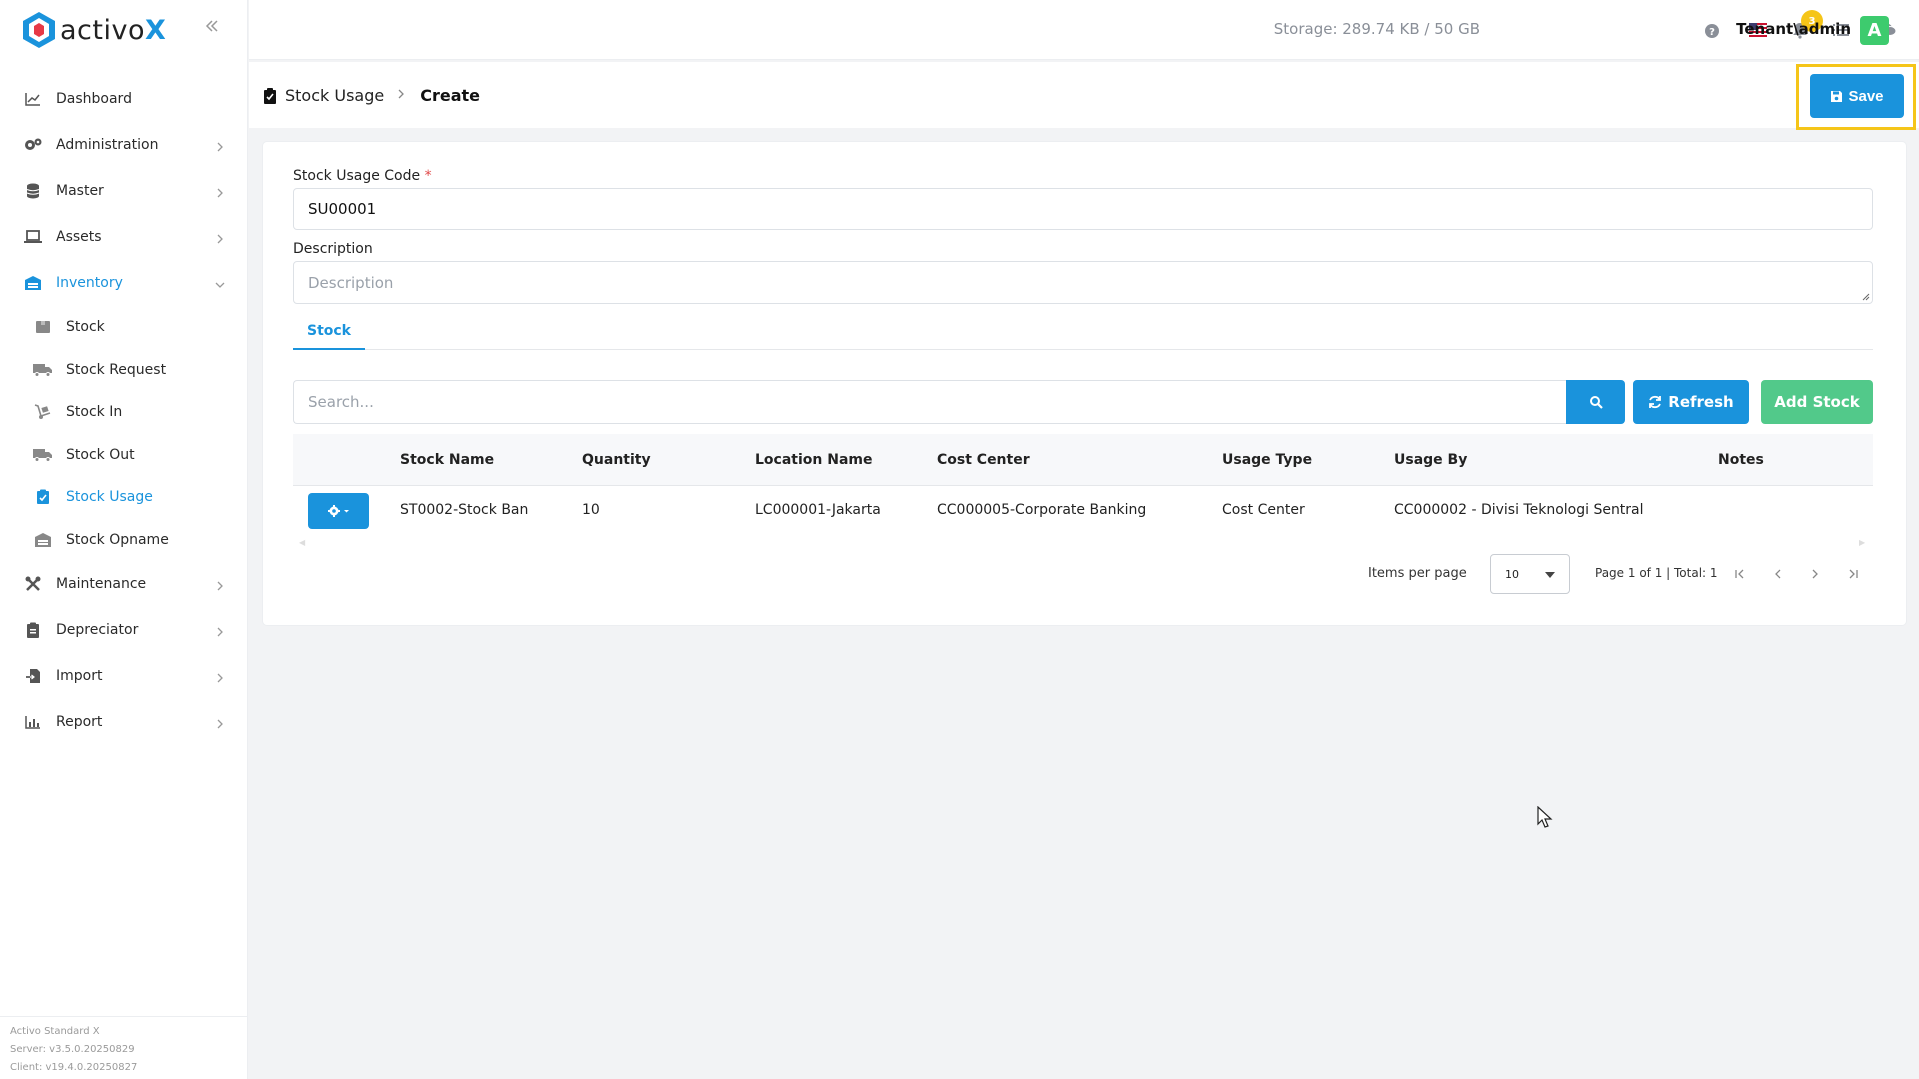 Image resolution: width=1919 pixels, height=1079 pixels. Describe the element at coordinates (1857, 96) in the screenshot. I see `save-button: Save` at that location.